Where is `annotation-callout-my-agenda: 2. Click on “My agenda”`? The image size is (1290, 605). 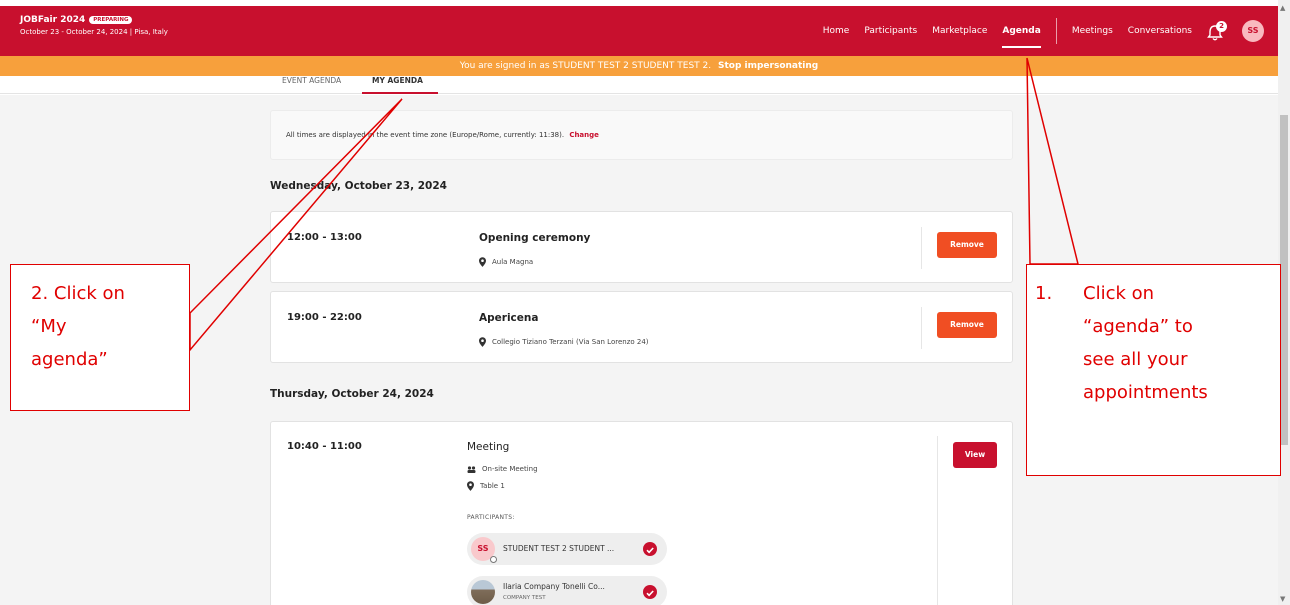 annotation-callout-my-agenda: 2. Click on “My agenda” is located at coordinates (100, 337).